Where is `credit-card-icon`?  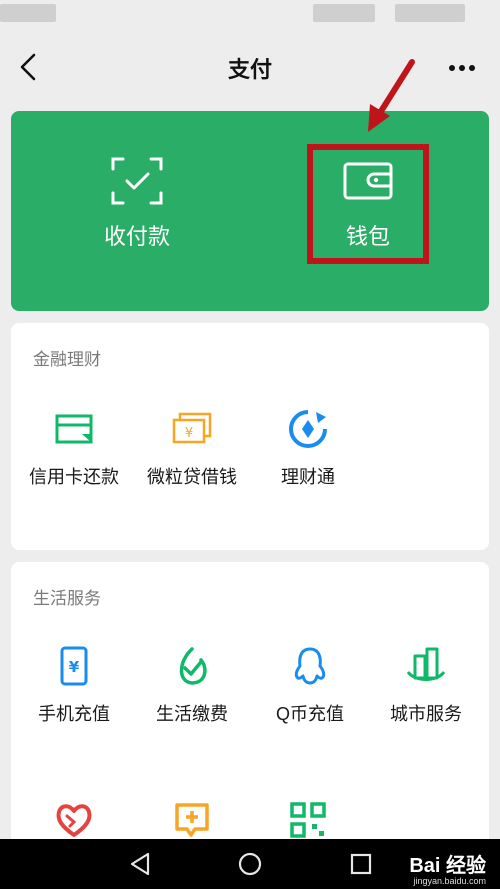 credit-card-icon is located at coordinates (74, 429).